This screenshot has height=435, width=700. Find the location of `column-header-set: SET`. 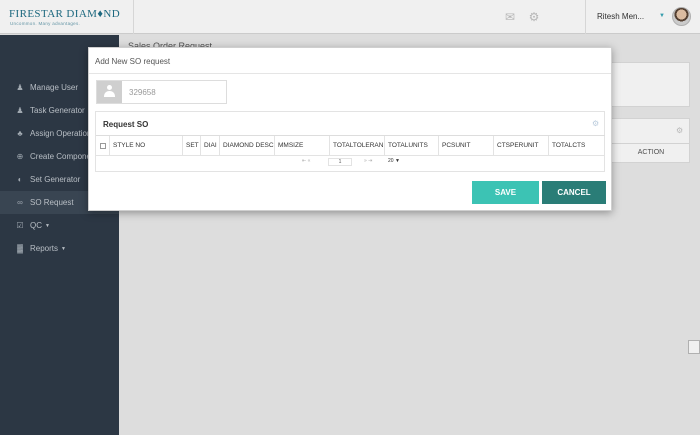

column-header-set: SET is located at coordinates (192, 146).